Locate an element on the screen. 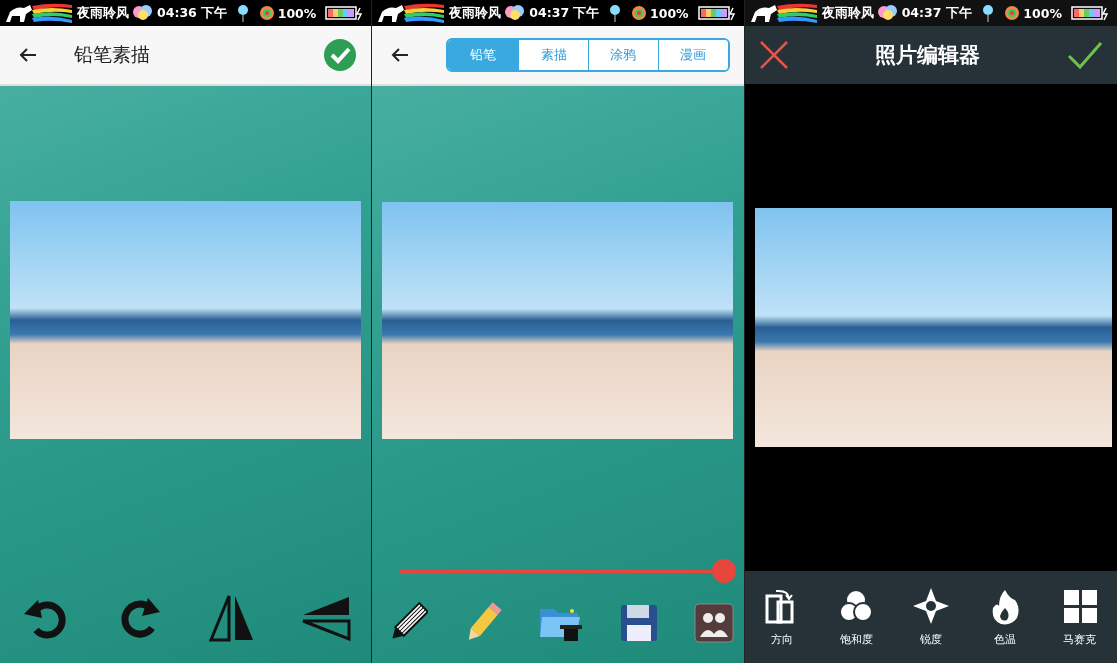 This screenshot has height=663, width=1117. clock-time: 04:36 下午 is located at coordinates (192, 13).